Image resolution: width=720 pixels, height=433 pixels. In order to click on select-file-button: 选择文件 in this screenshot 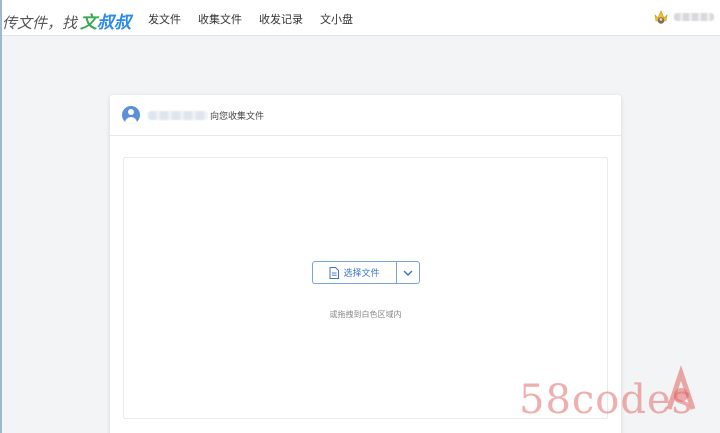, I will do `click(354, 272)`.